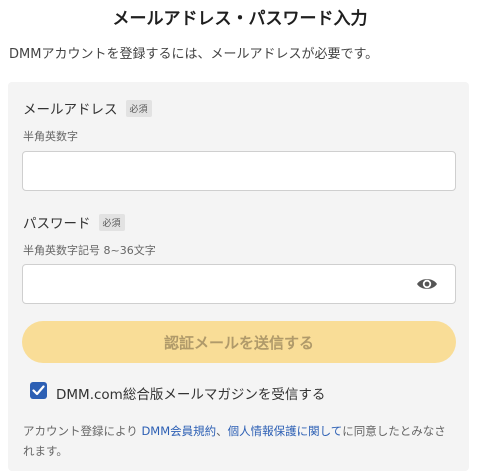 This screenshot has height=471, width=497. What do you see at coordinates (70, 110) in the screenshot?
I see `email-label-text: メールアドレス` at bounding box center [70, 110].